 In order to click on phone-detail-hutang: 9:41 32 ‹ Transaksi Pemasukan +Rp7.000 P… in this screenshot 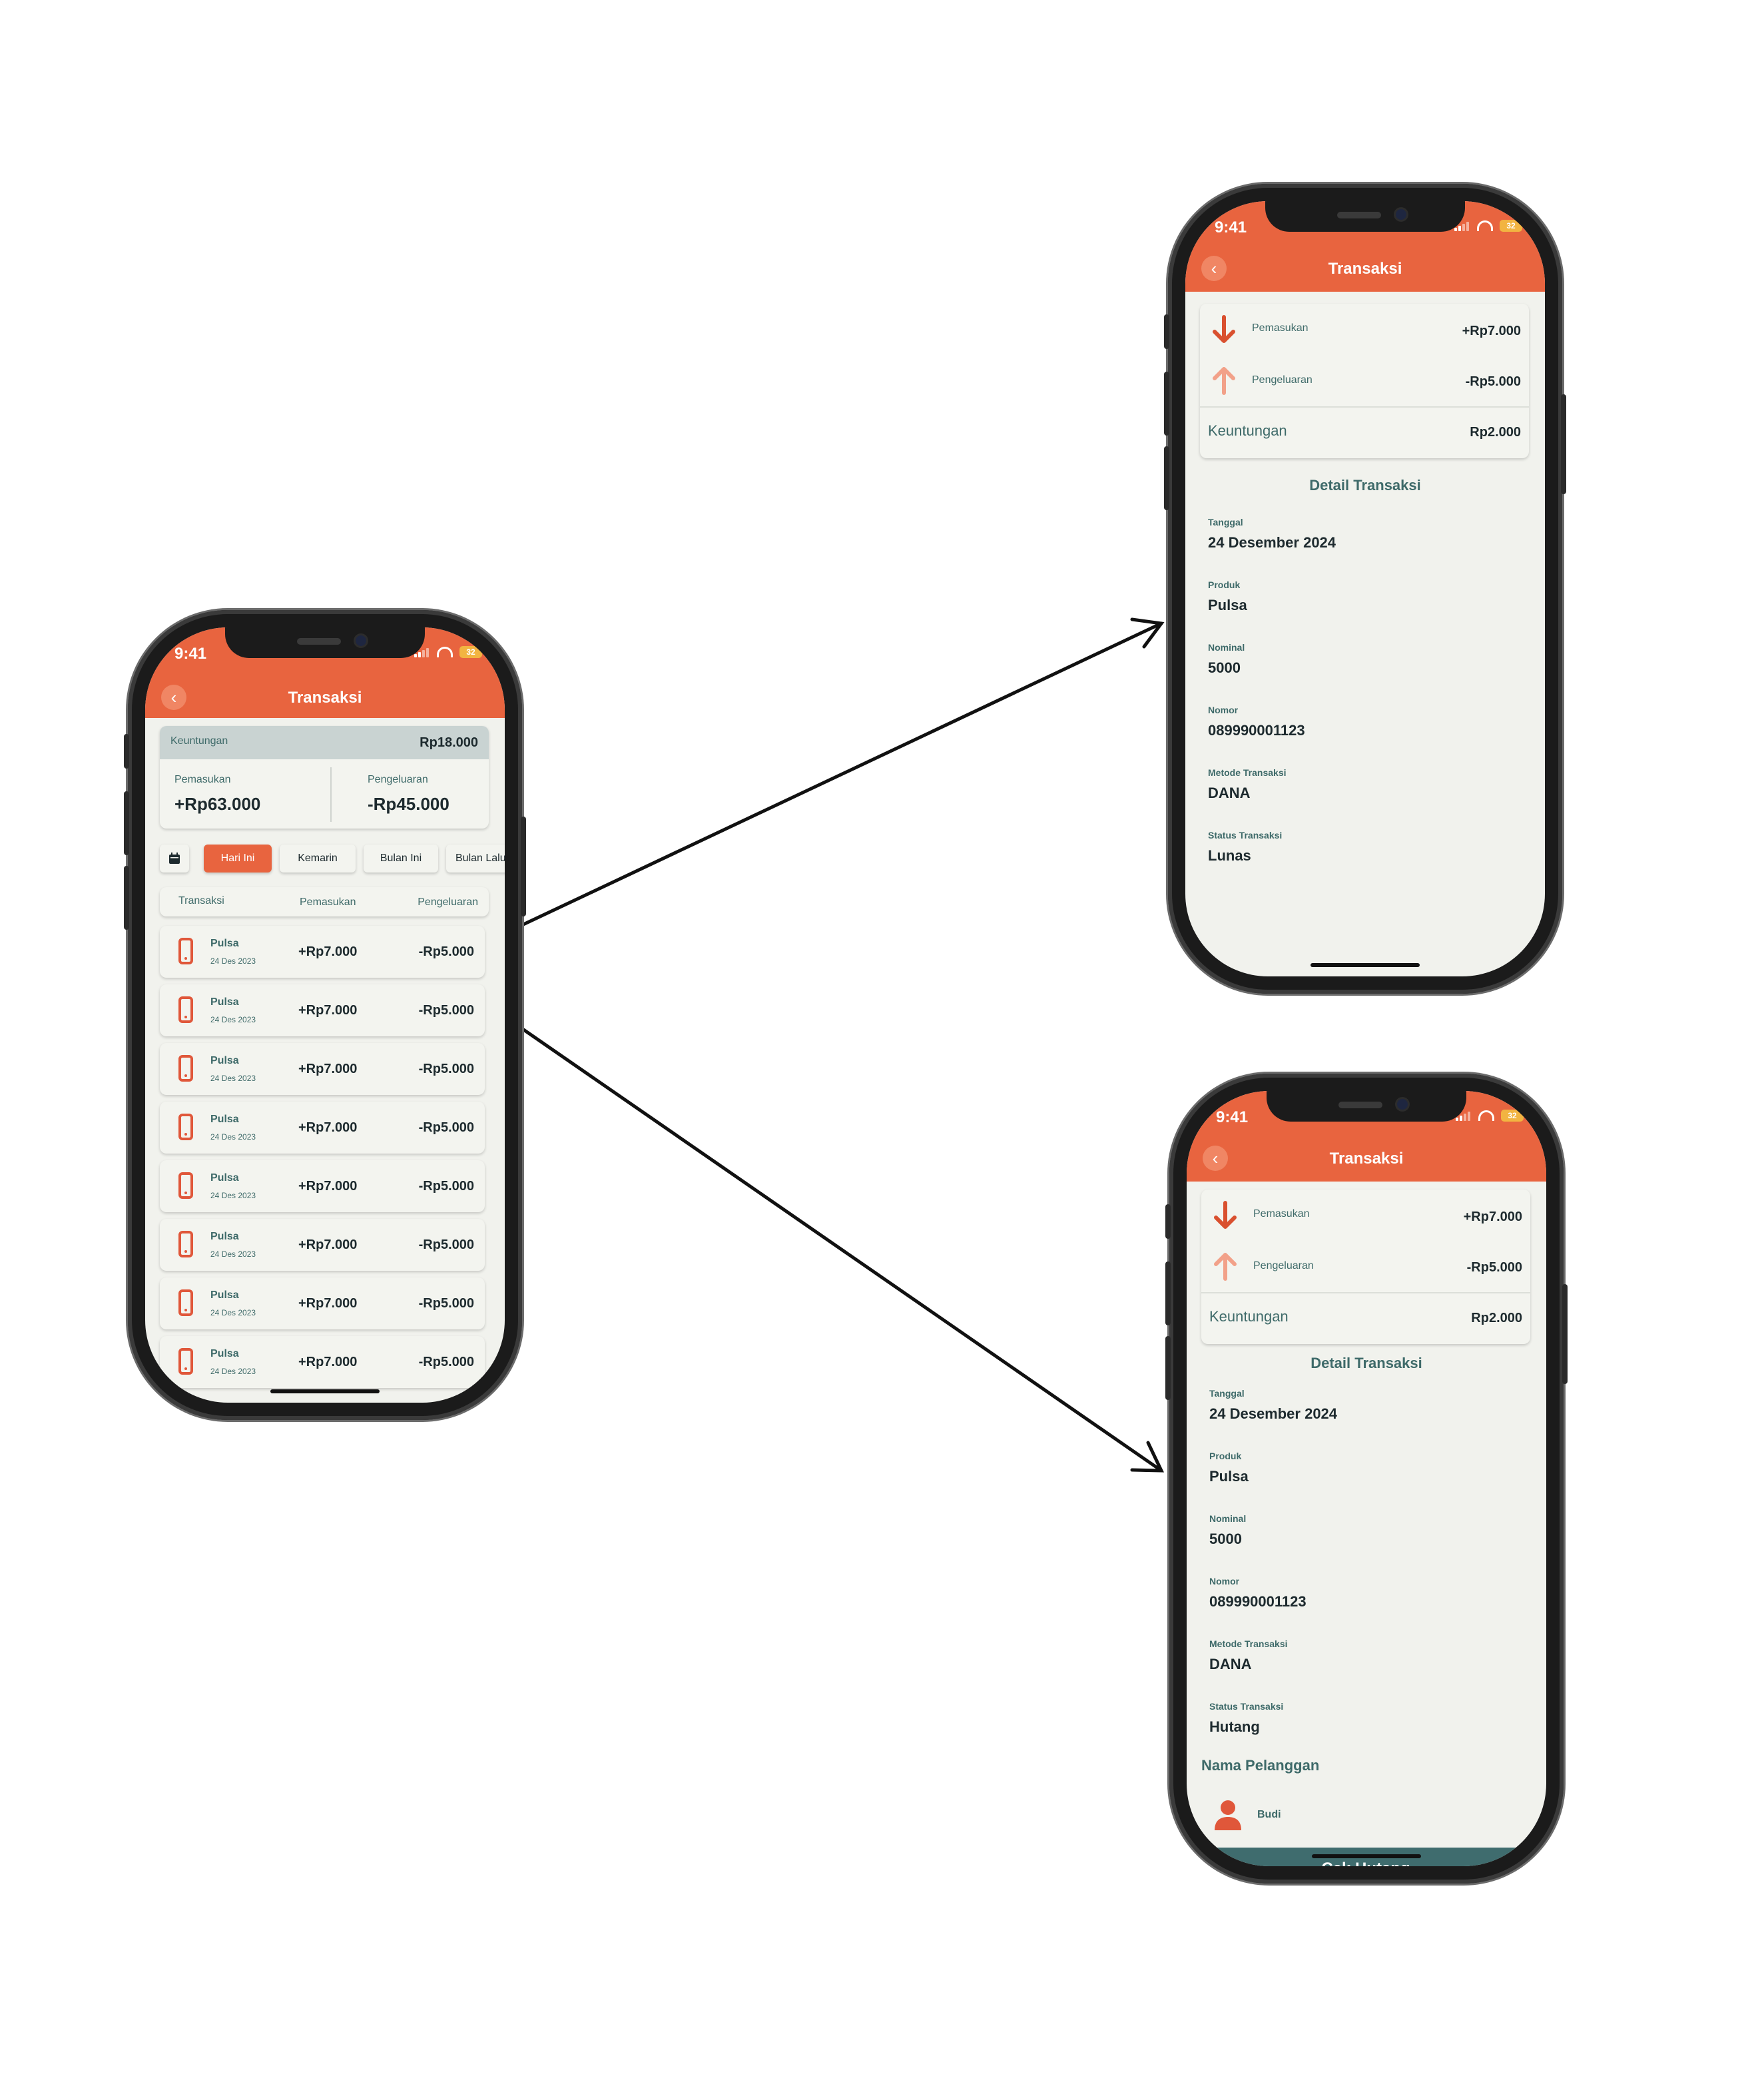, I will do `click(1367, 1479)`.